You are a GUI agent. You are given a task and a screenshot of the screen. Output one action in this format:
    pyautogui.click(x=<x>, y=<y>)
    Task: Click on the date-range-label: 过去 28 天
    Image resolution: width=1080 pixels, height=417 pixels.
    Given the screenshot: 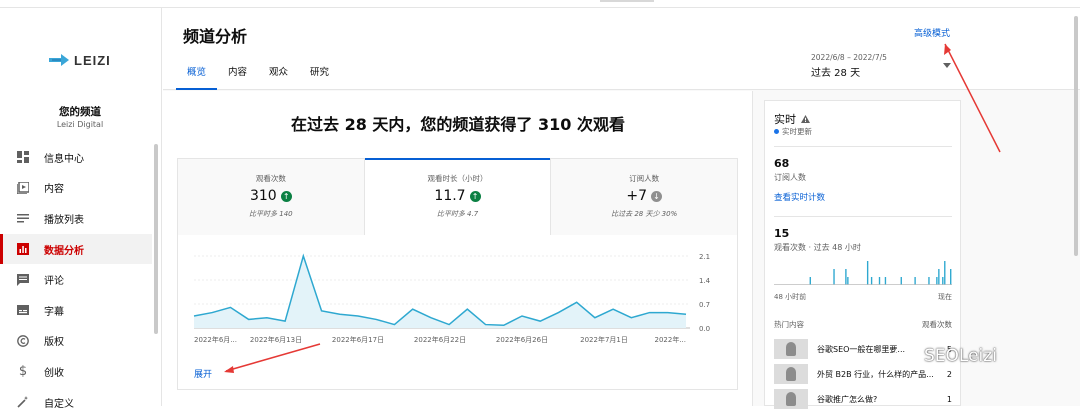 What is the action you would take?
    pyautogui.click(x=836, y=73)
    